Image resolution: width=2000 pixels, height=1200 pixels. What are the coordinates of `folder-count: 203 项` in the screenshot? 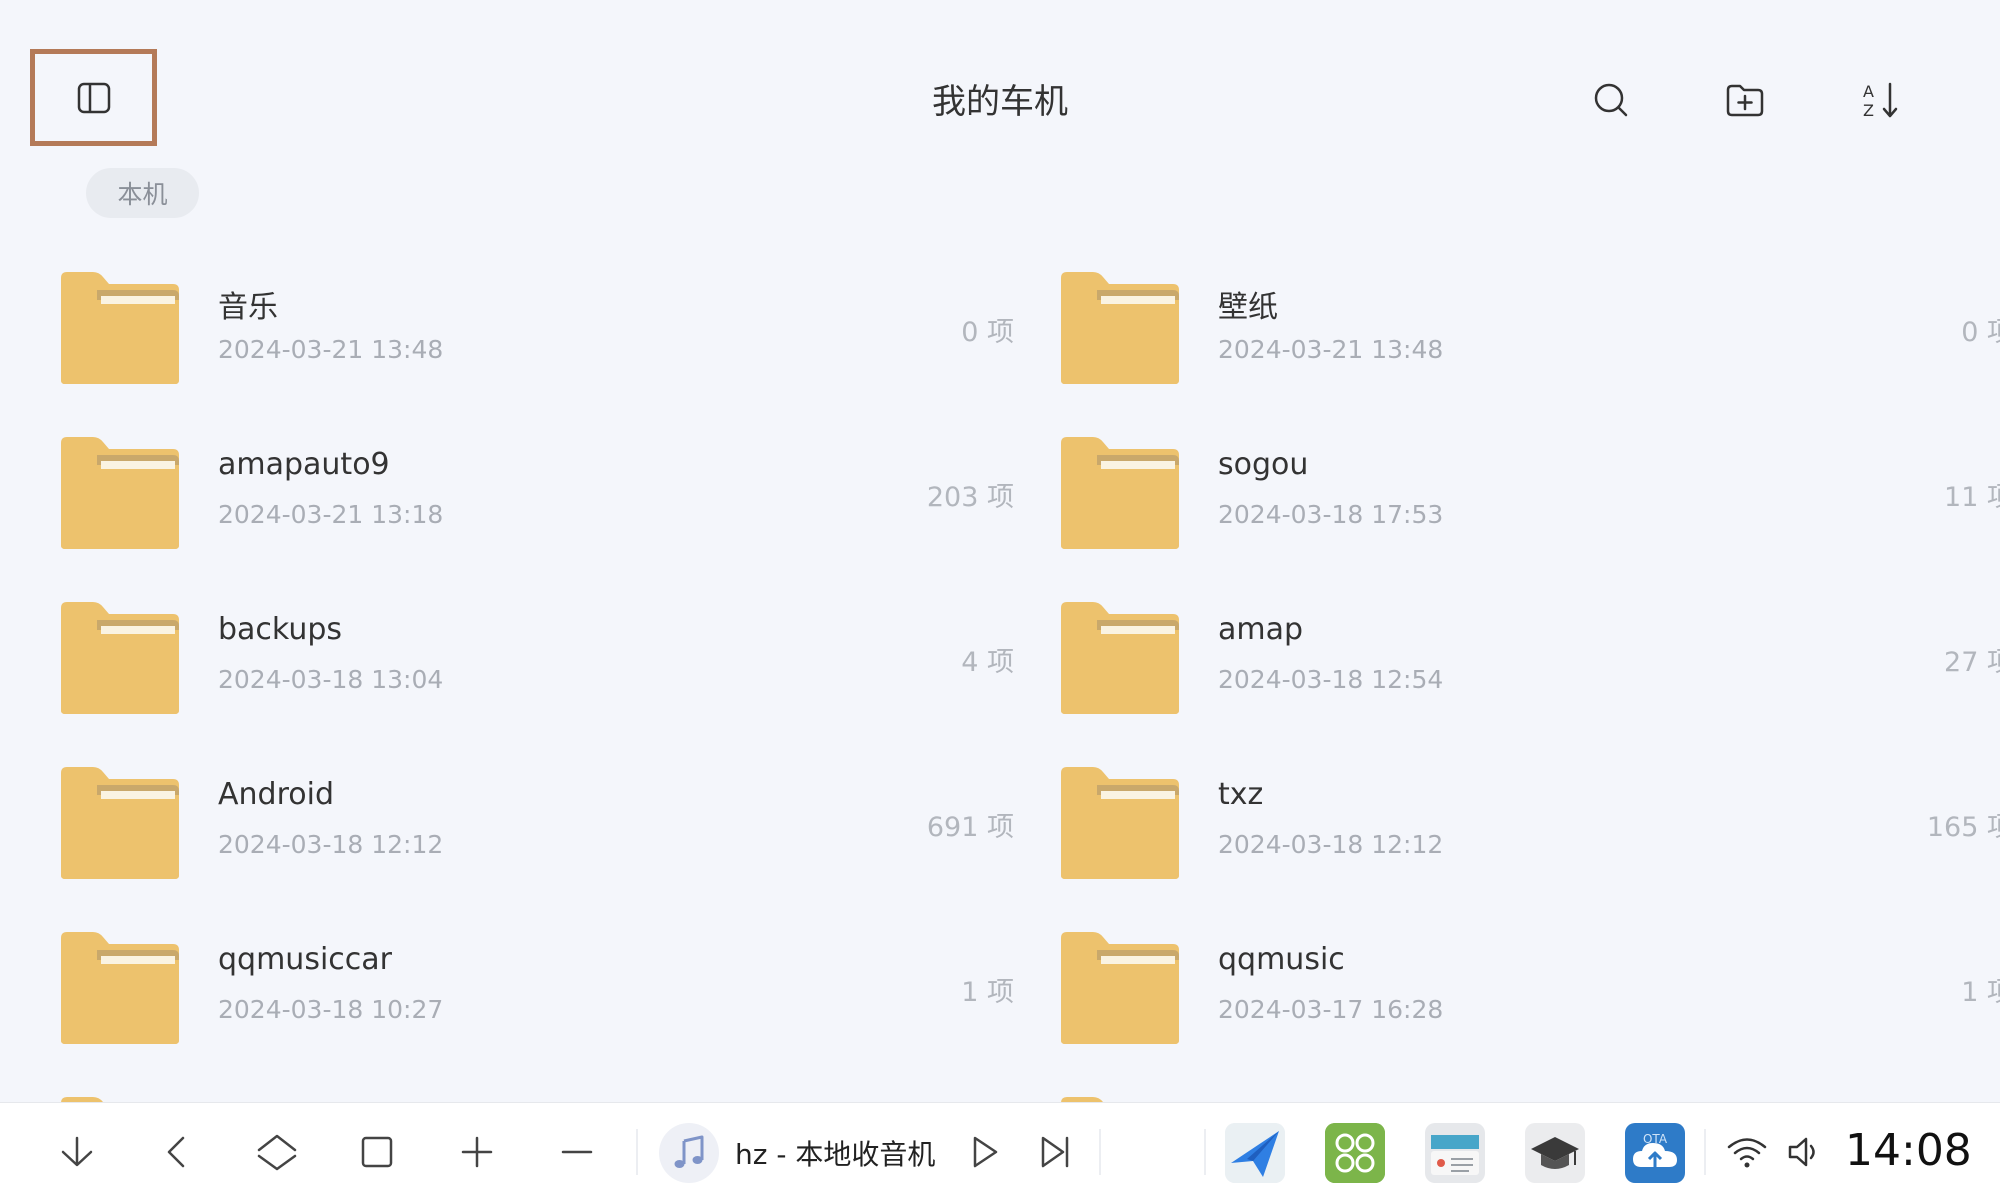 It's located at (970, 497).